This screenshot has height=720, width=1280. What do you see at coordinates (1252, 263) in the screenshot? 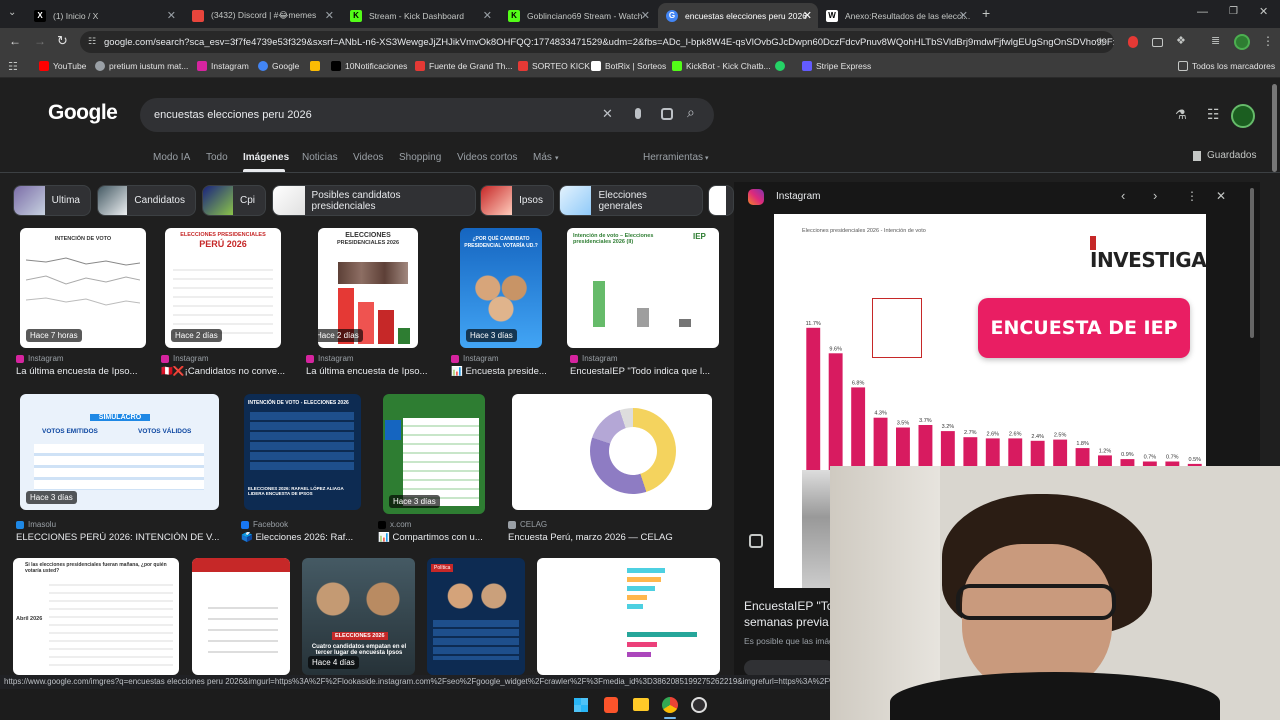
I see `panel-scrollbar` at bounding box center [1252, 263].